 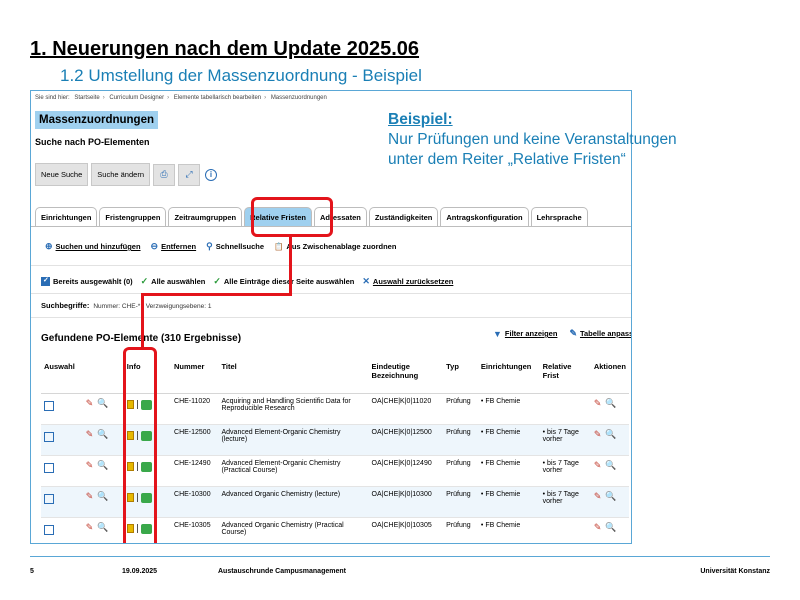 I want to click on highlight-info-column, so click(x=140, y=445).